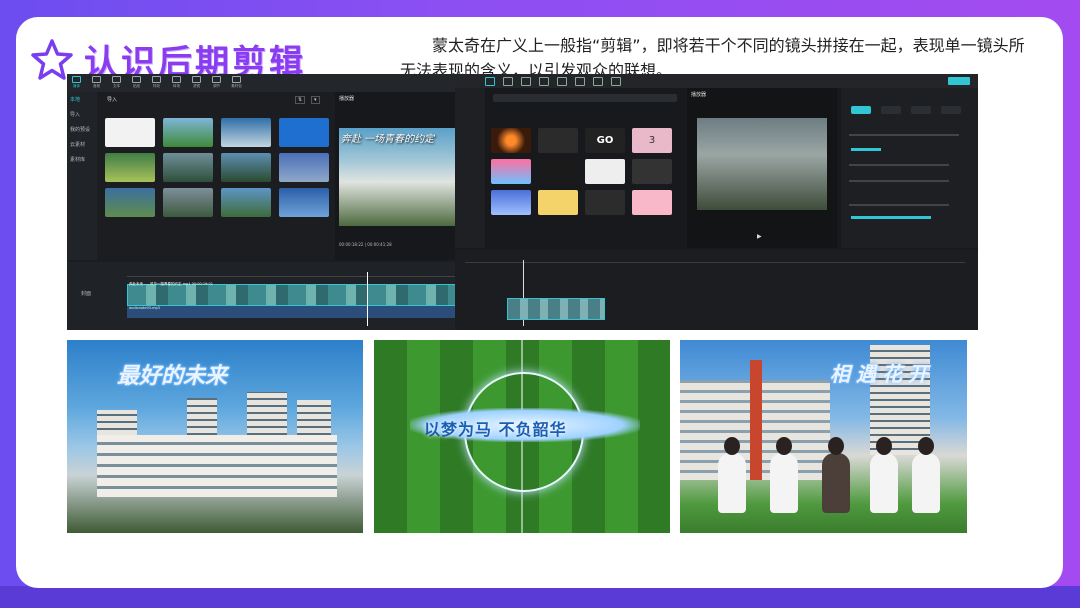 The width and height of the screenshot is (1080, 608). Describe the element at coordinates (762, 164) in the screenshot. I see `player-preview` at that location.